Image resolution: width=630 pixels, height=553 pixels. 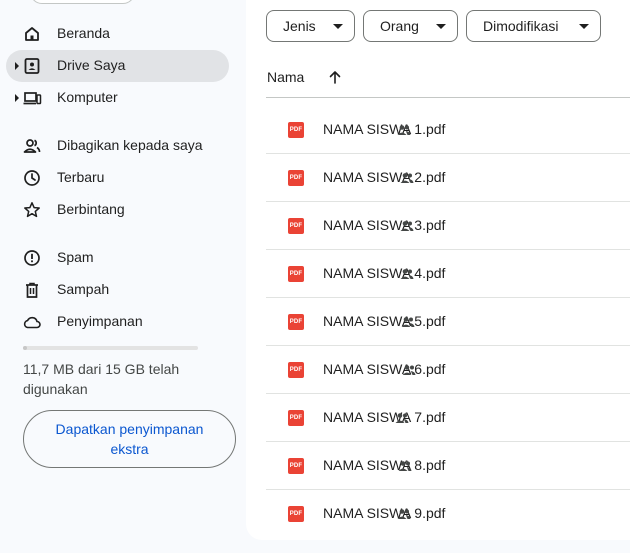 What do you see at coordinates (448, 514) in the screenshot?
I see `file-row: PDF NAMA SISWA 9.pdf` at bounding box center [448, 514].